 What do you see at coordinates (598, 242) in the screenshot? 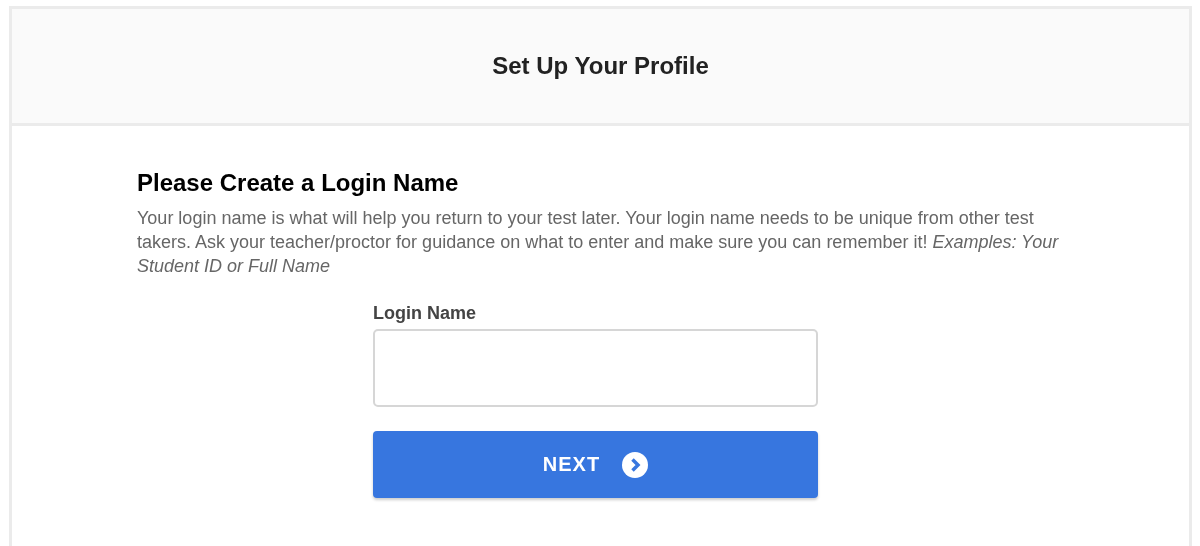
I see `instructions-text: Your login name is what will help you return to your test later. Your login name needs to be unique from other test takers. Ask your teacher/proctor for guidance on what to enter and make sure you can remember it! Examples: Your Student ID or Full Name` at bounding box center [598, 242].